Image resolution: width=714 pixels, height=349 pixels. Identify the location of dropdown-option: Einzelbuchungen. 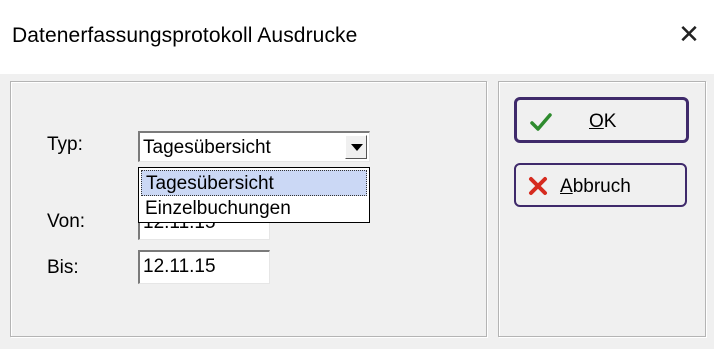
(254, 209).